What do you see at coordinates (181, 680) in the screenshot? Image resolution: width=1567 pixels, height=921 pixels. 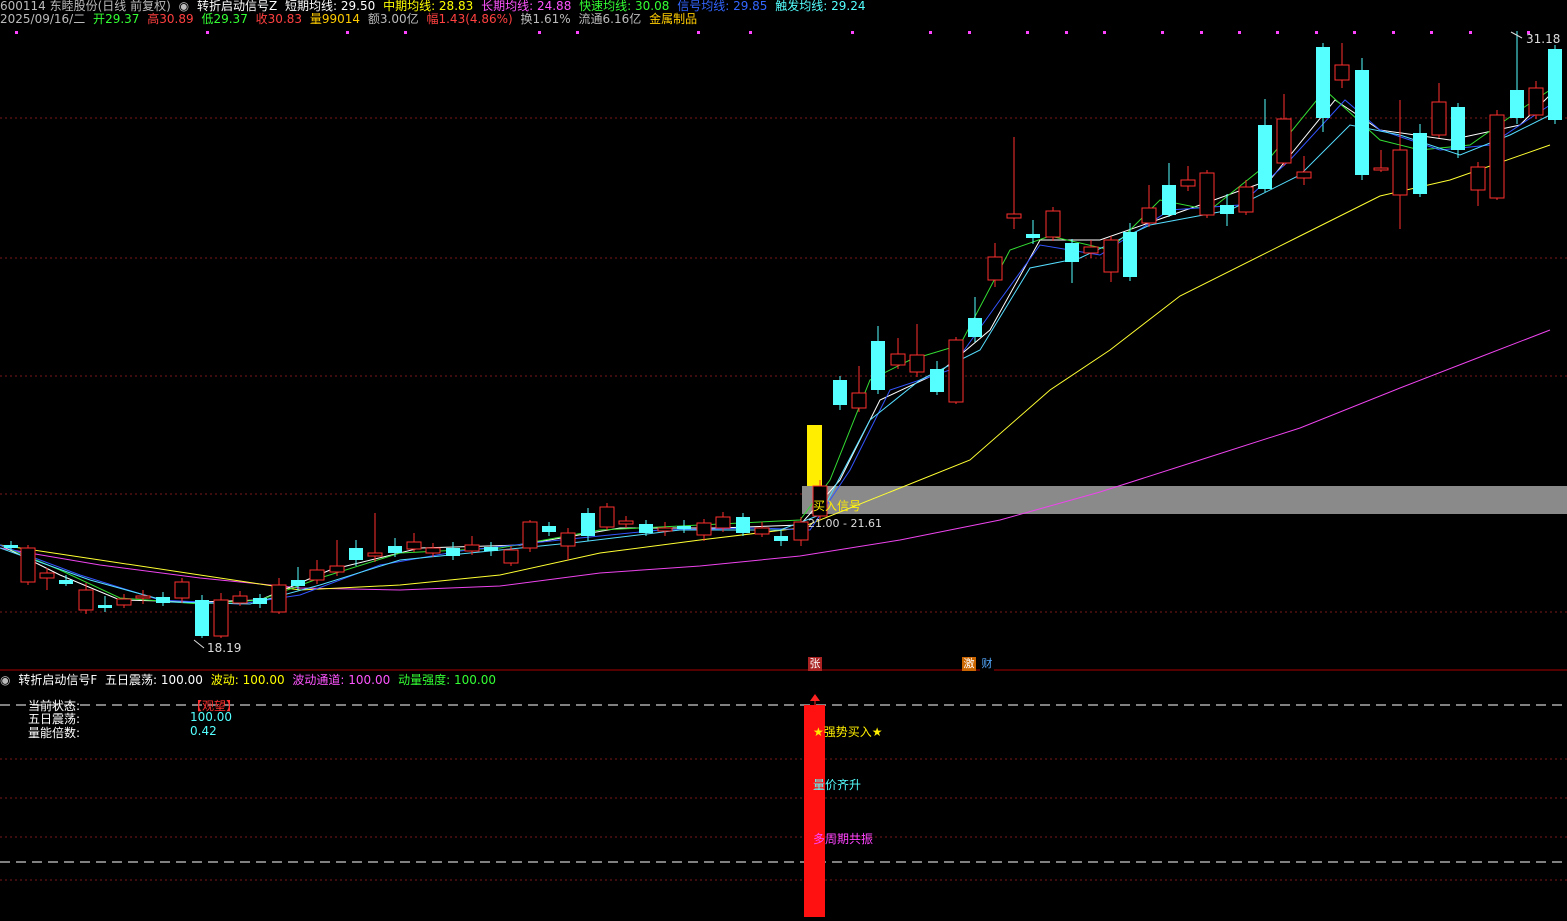 I see `sub-shock-value: 100.00` at bounding box center [181, 680].